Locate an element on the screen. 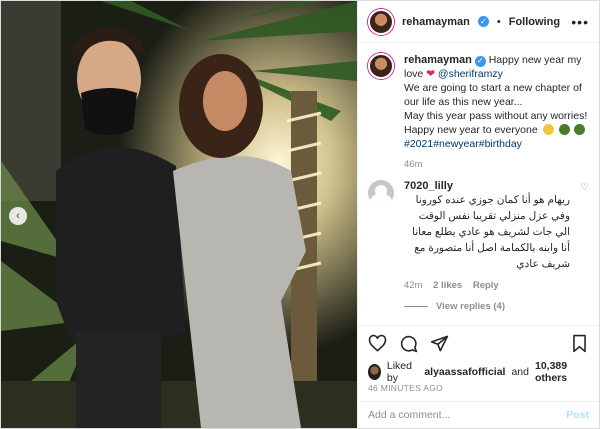 This screenshot has height=429, width=600. caption-line4: Happy new year to everyone is located at coordinates (471, 130).